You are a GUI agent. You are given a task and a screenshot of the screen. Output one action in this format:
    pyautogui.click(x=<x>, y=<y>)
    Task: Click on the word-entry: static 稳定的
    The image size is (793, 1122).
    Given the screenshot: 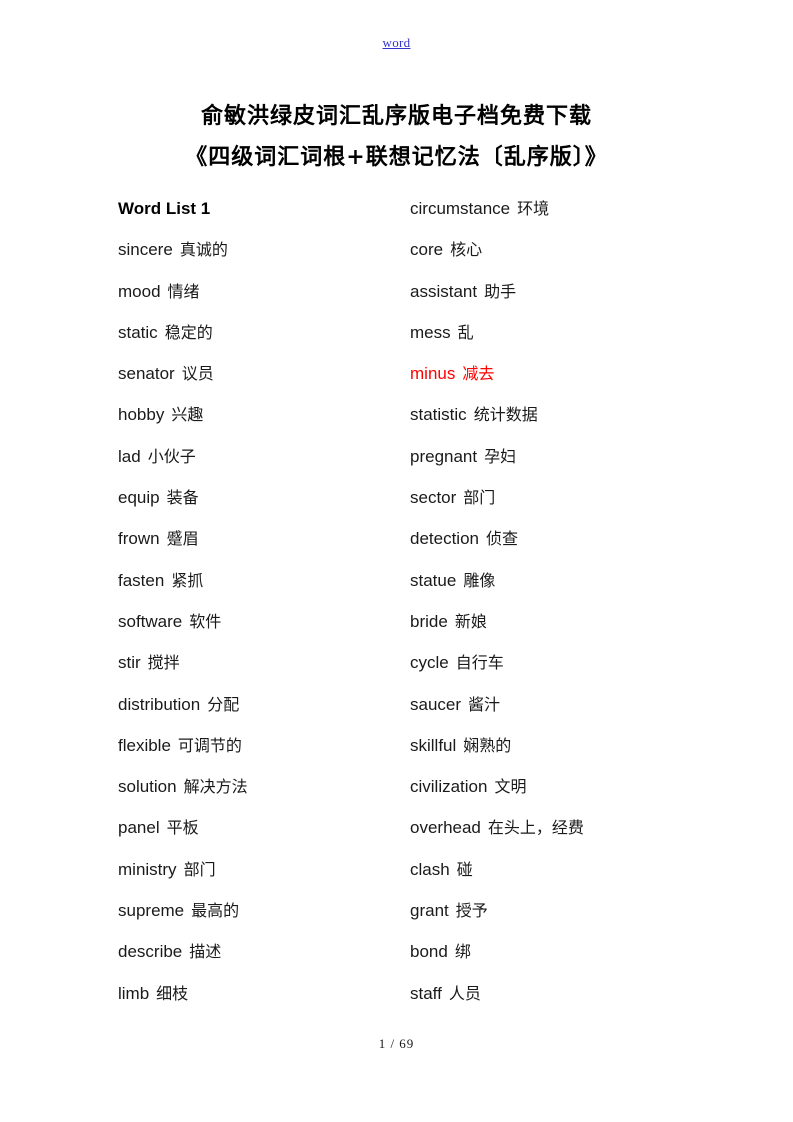 What is the action you would take?
    pyautogui.click(x=260, y=332)
    